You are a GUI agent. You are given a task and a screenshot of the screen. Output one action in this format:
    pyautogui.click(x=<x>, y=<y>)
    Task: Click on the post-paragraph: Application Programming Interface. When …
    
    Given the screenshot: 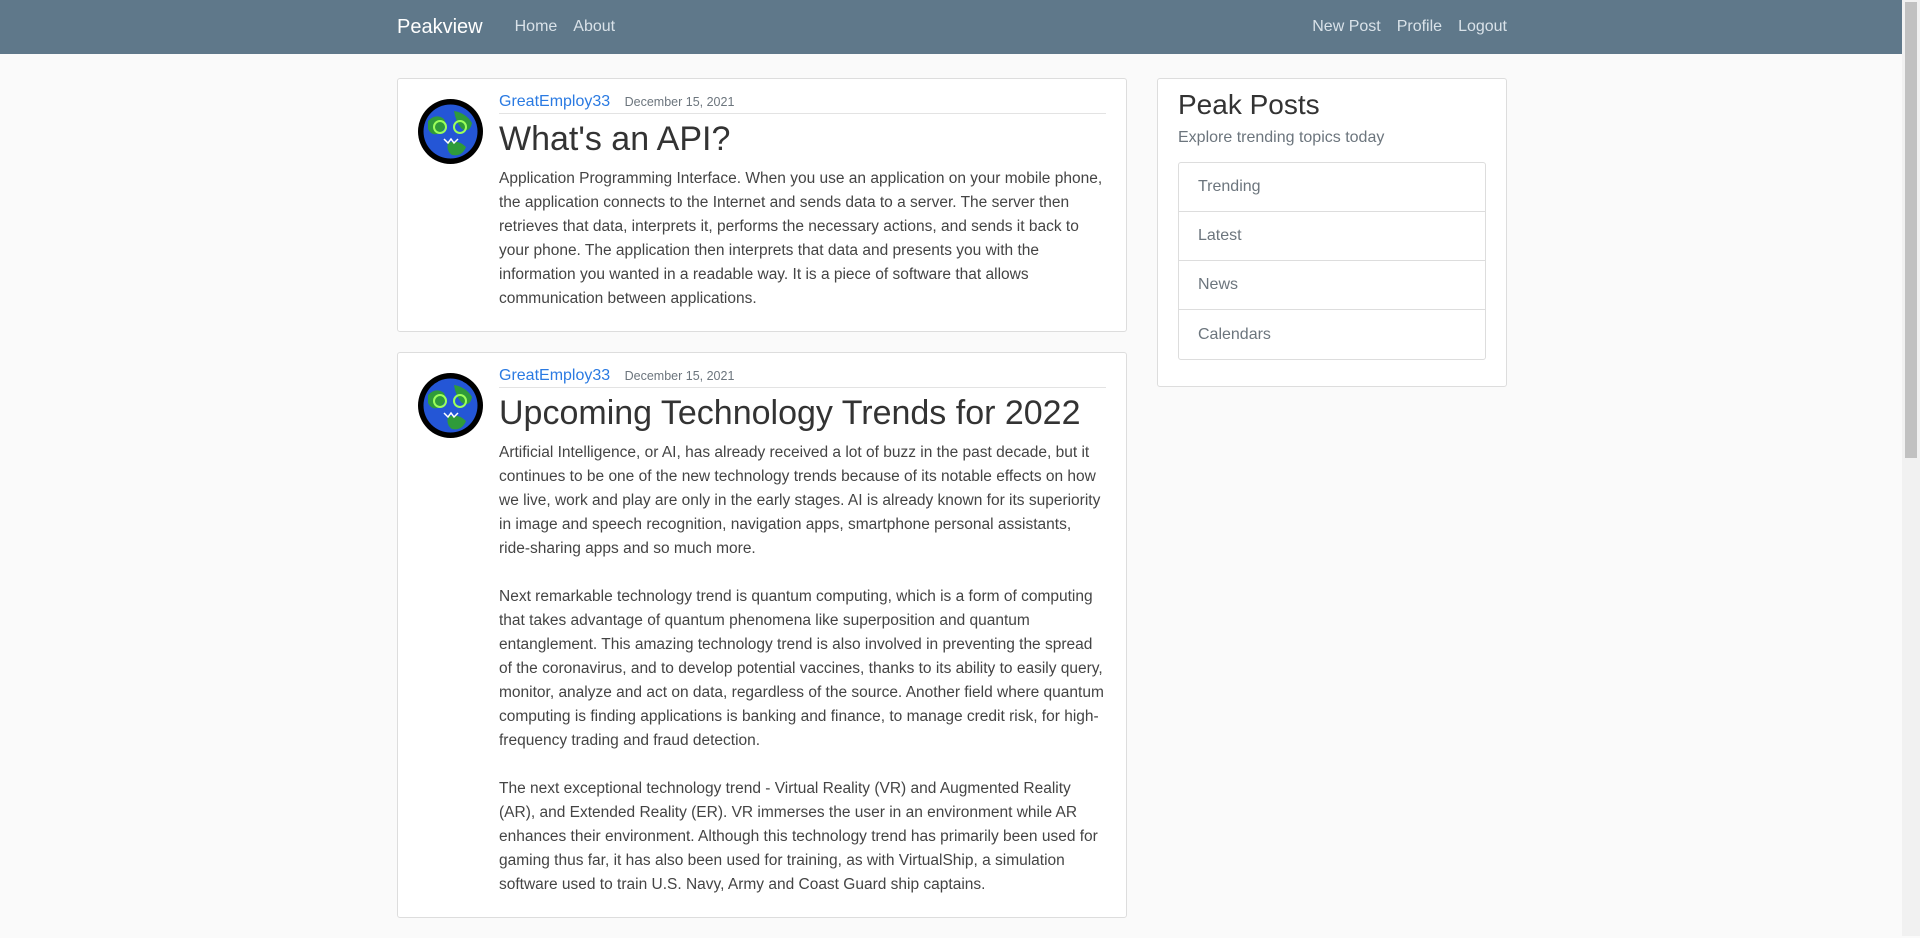 What is the action you would take?
    pyautogui.click(x=801, y=238)
    